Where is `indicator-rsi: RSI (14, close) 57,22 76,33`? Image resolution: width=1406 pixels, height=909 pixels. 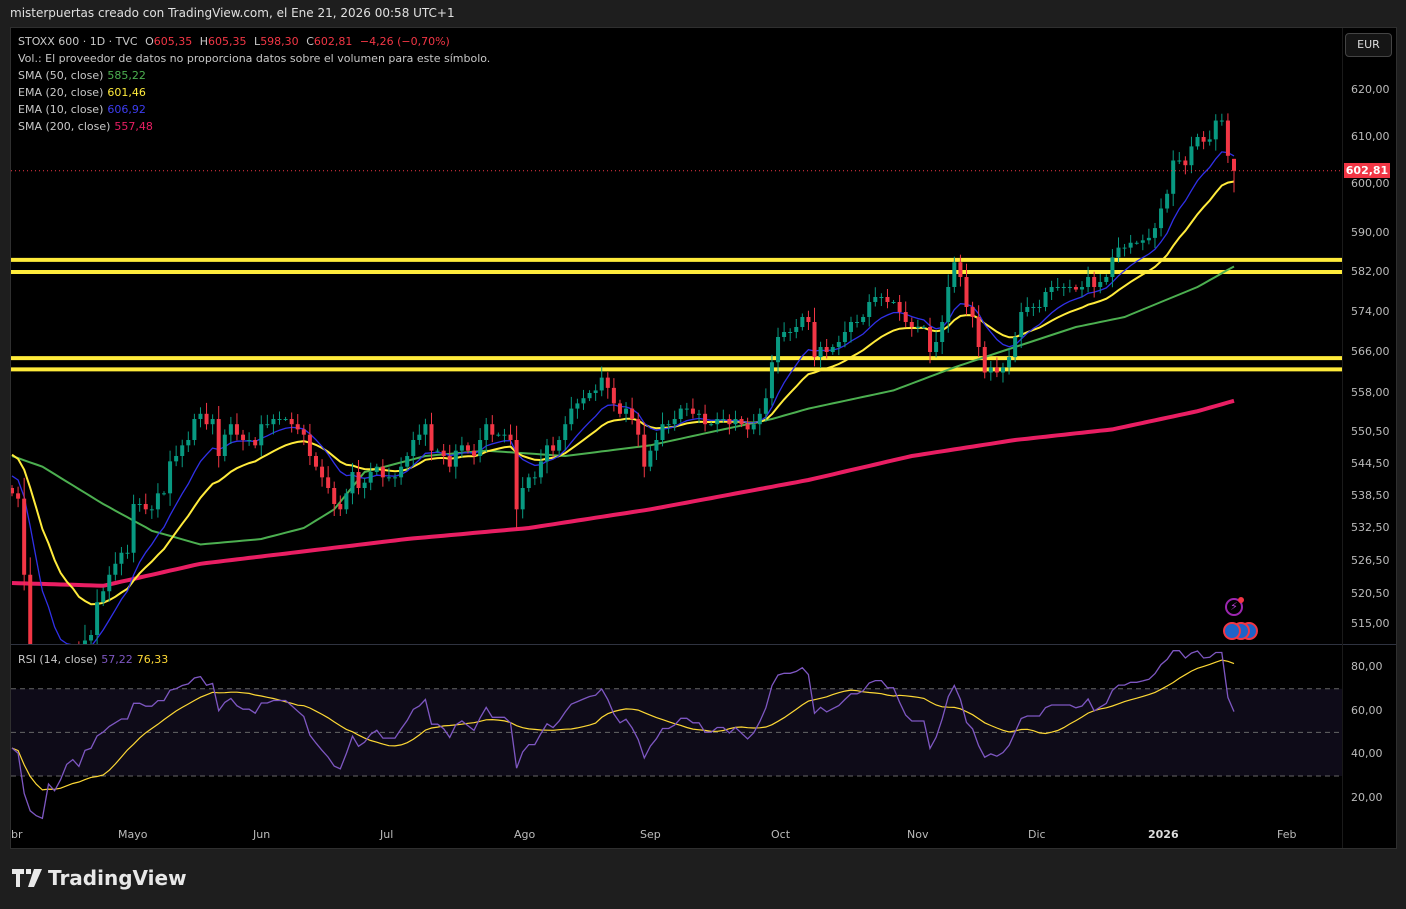
indicator-rsi: RSI (14, close) 57,22 76,33 is located at coordinates (95, 659).